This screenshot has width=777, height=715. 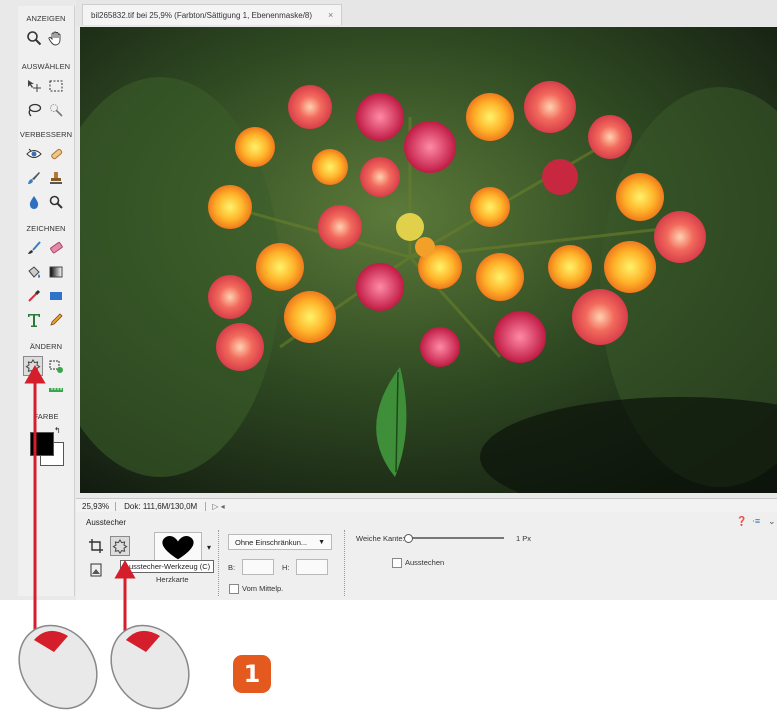 What do you see at coordinates (252, 674) in the screenshot?
I see `step-number-badge: 1` at bounding box center [252, 674].